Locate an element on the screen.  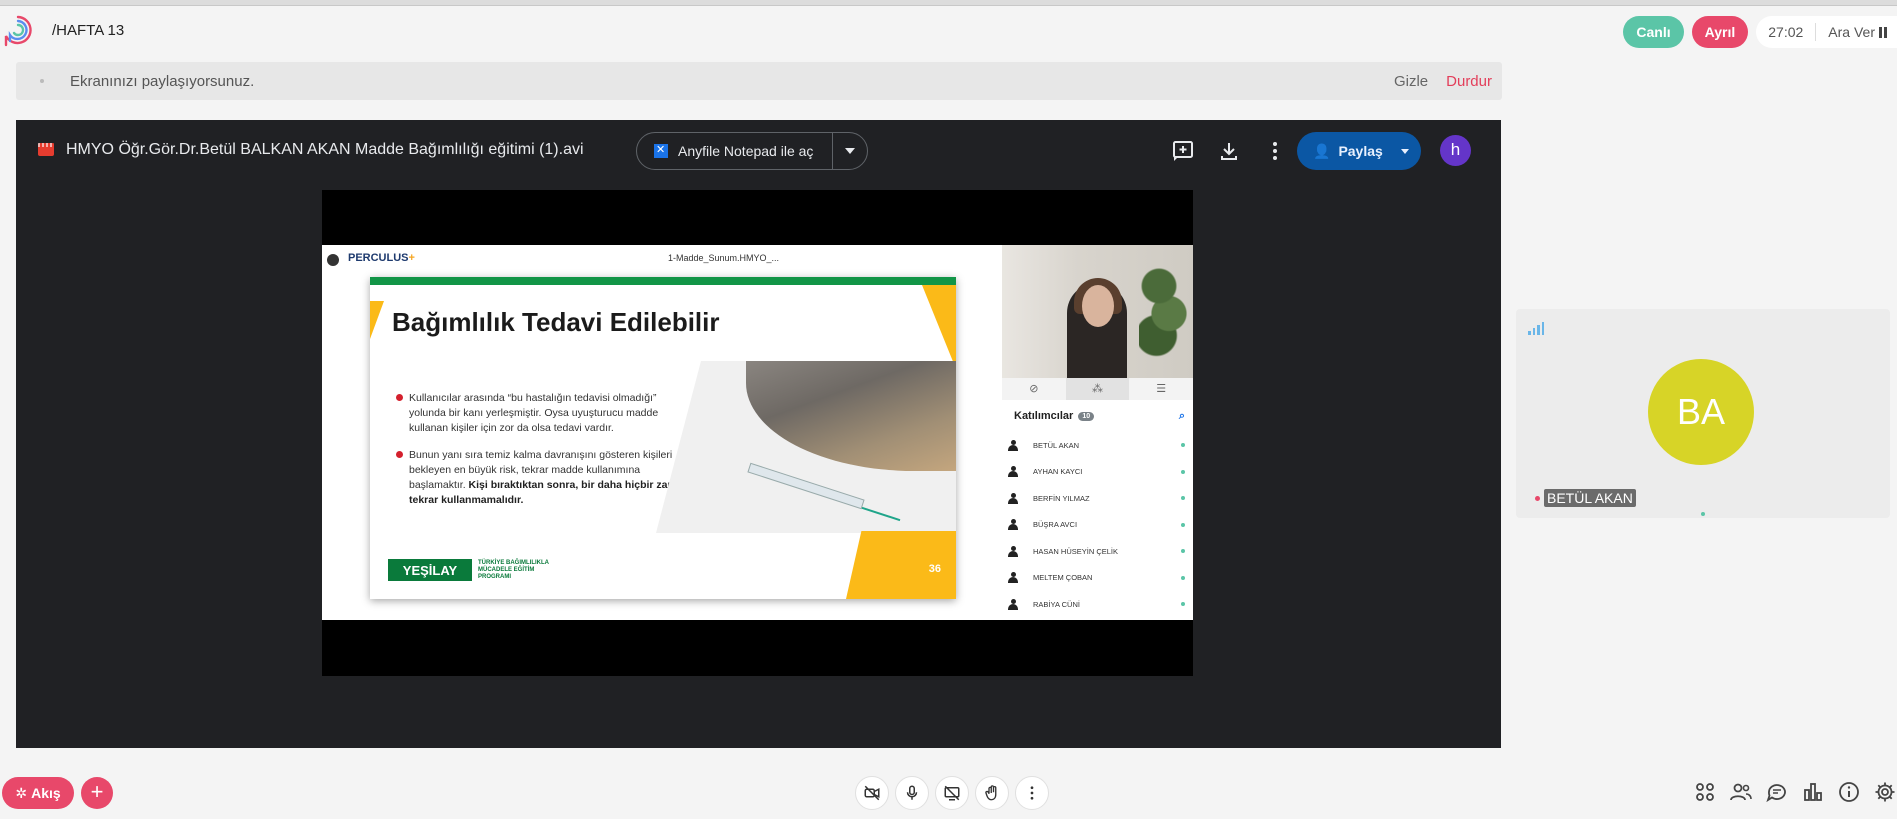
tab-participants-icon: ⁂ is located at coordinates (1097, 389).